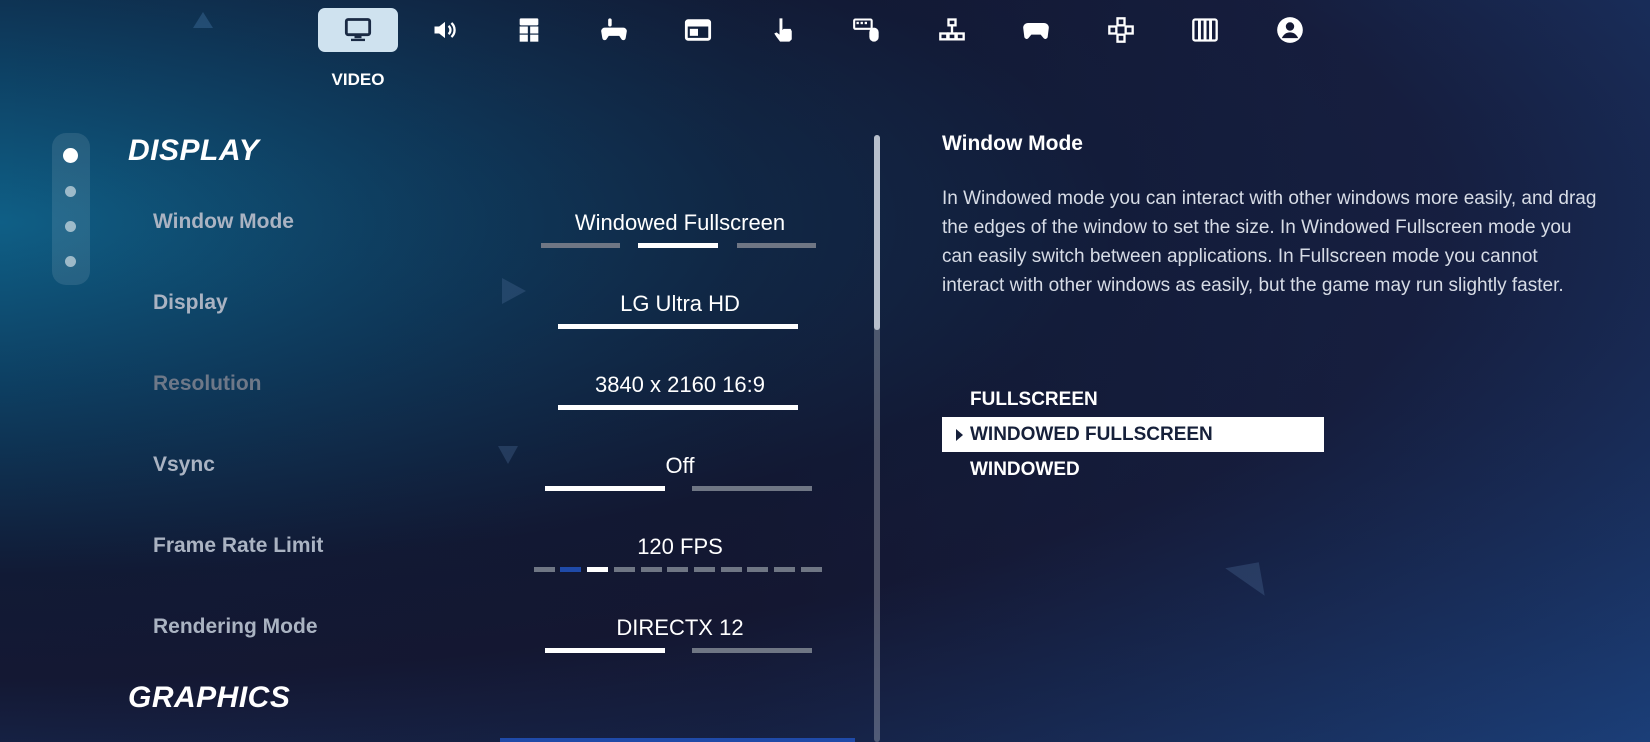 The width and height of the screenshot is (1650, 742). Describe the element at coordinates (680, 384) in the screenshot. I see `setting-value: 3840 x 2160 16:9` at that location.